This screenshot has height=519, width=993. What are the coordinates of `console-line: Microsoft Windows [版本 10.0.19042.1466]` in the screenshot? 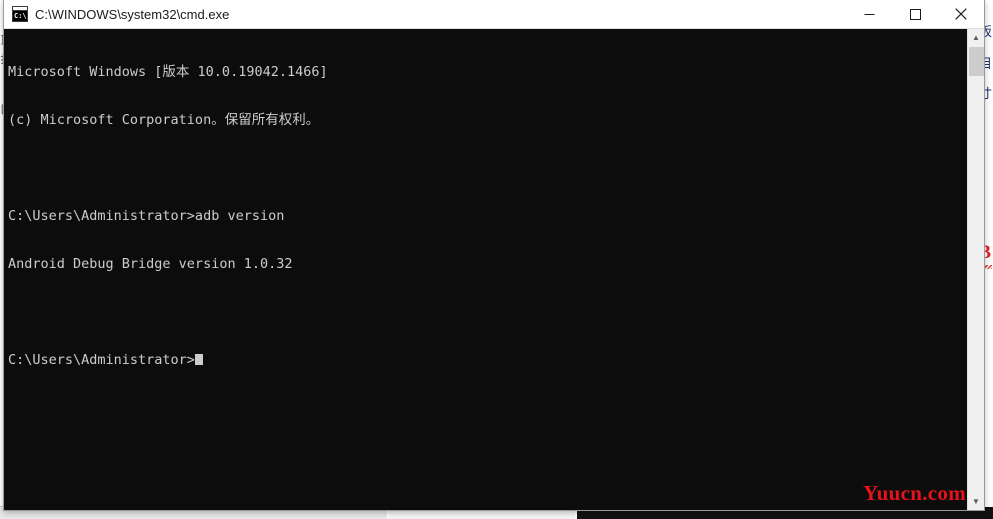 It's located at (168, 72).